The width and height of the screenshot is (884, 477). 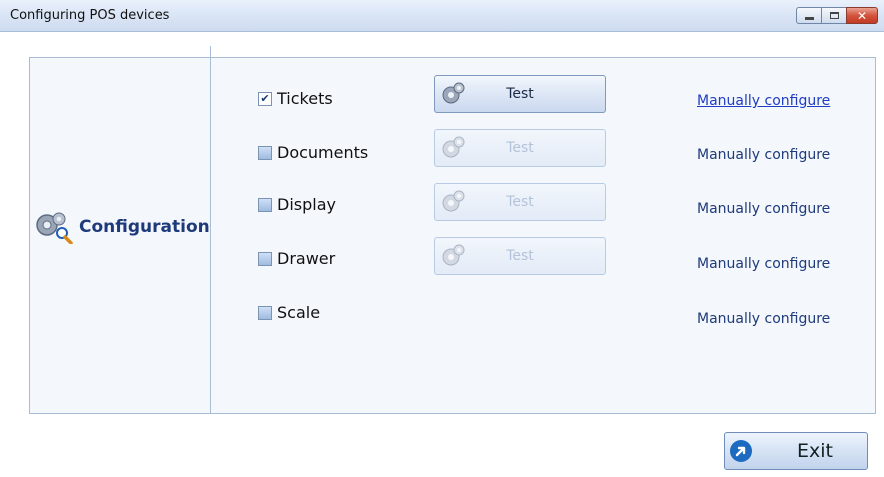 I want to click on checkbox-drawer-box, so click(x=265, y=258).